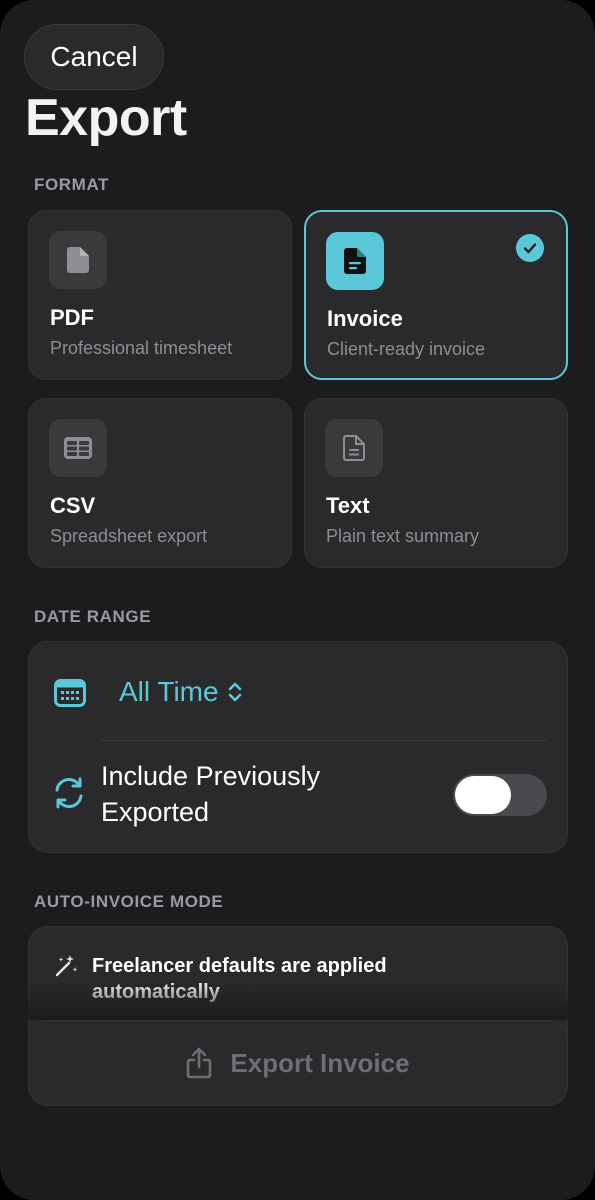 This screenshot has height=1200, width=595. Describe the element at coordinates (72, 184) in the screenshot. I see `section-format-label: FORMAT` at that location.